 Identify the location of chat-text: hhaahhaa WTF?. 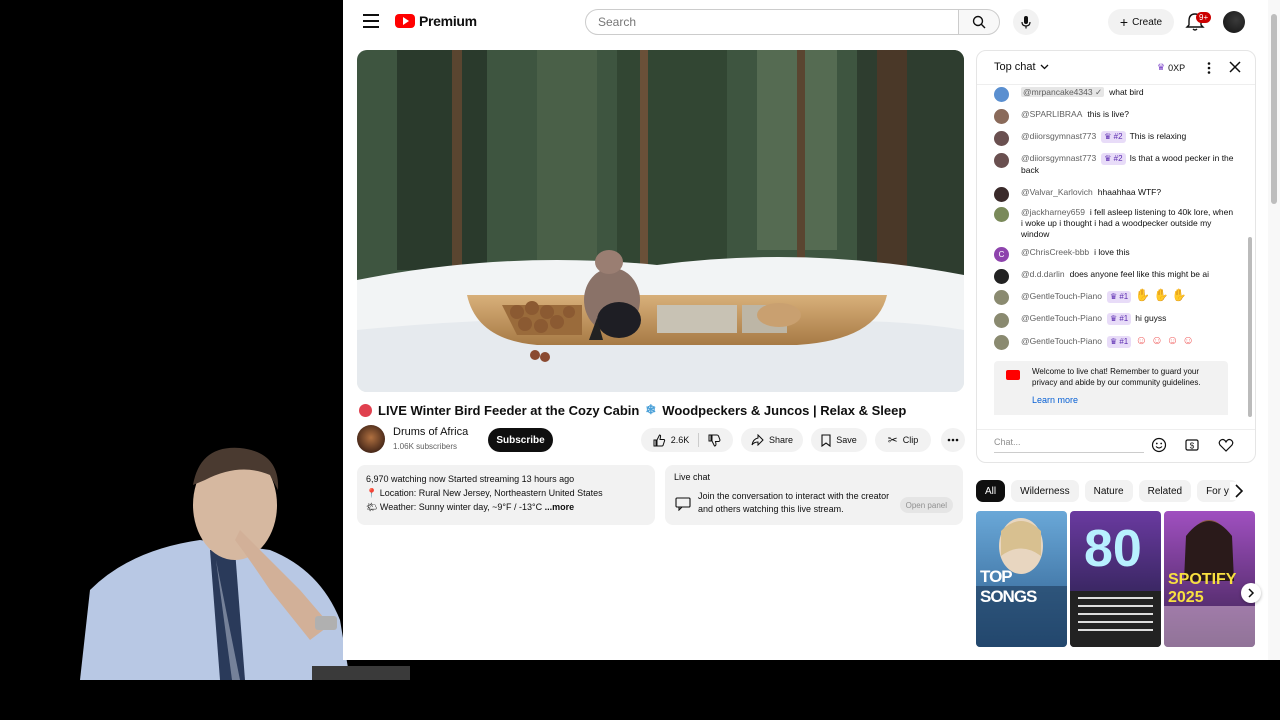
(1129, 192).